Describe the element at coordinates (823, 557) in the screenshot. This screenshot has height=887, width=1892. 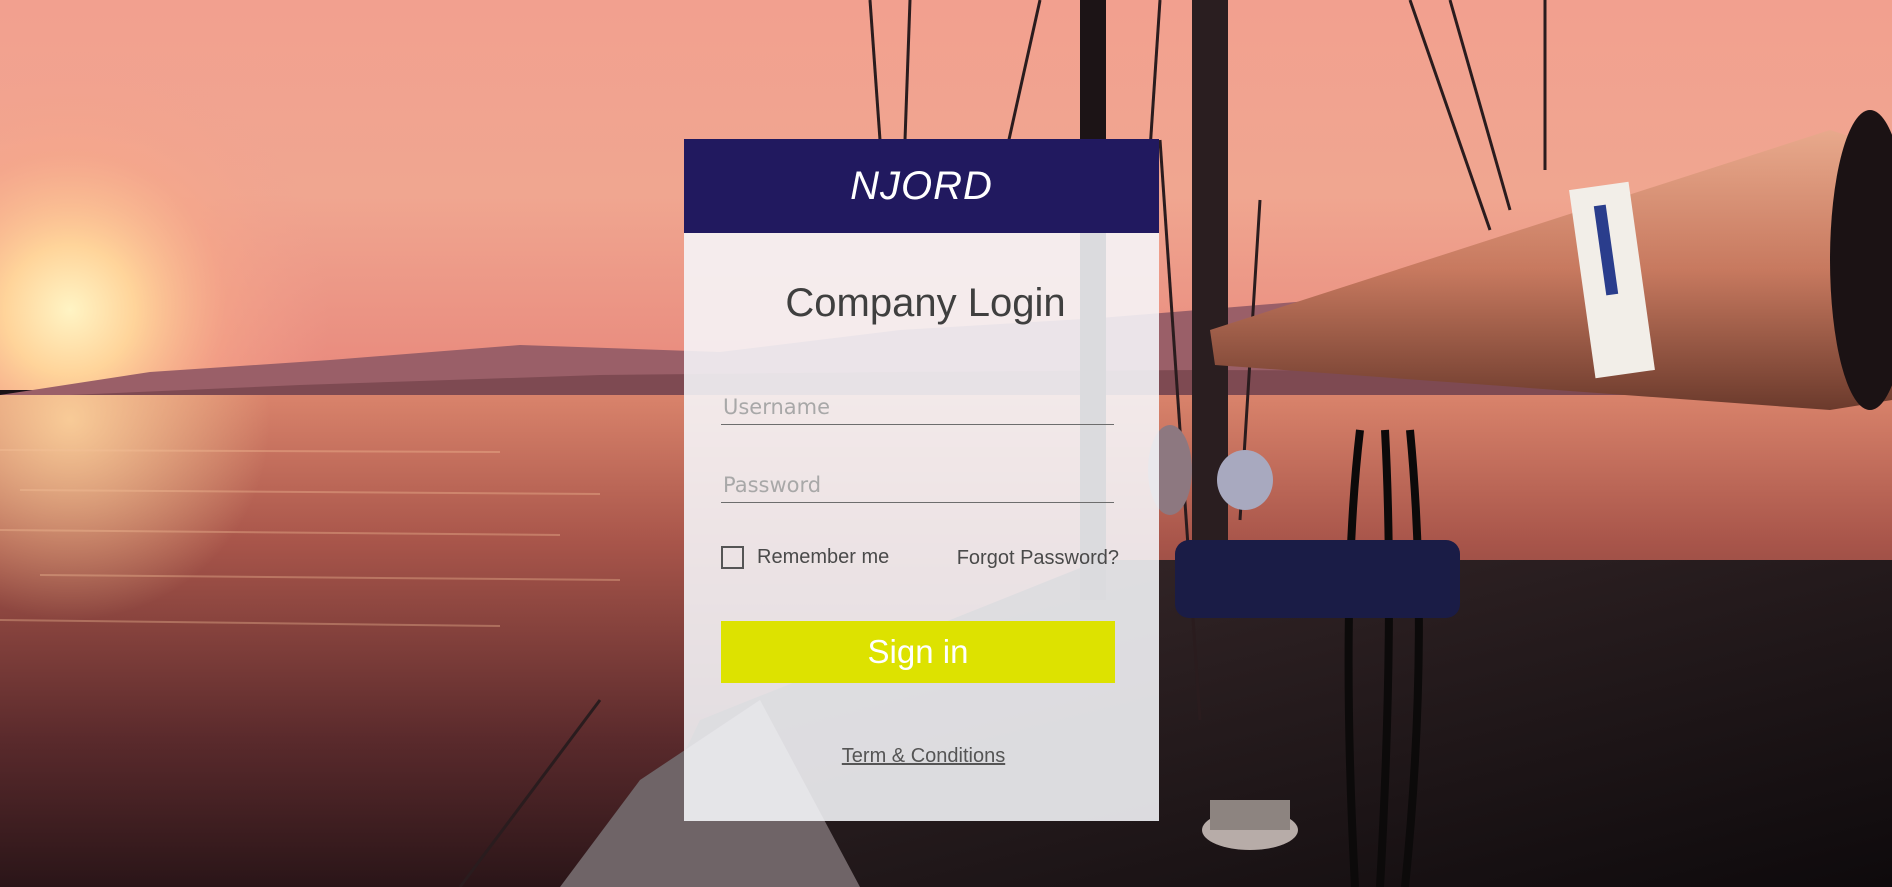
I see `remember-me-label: Remember me` at that location.